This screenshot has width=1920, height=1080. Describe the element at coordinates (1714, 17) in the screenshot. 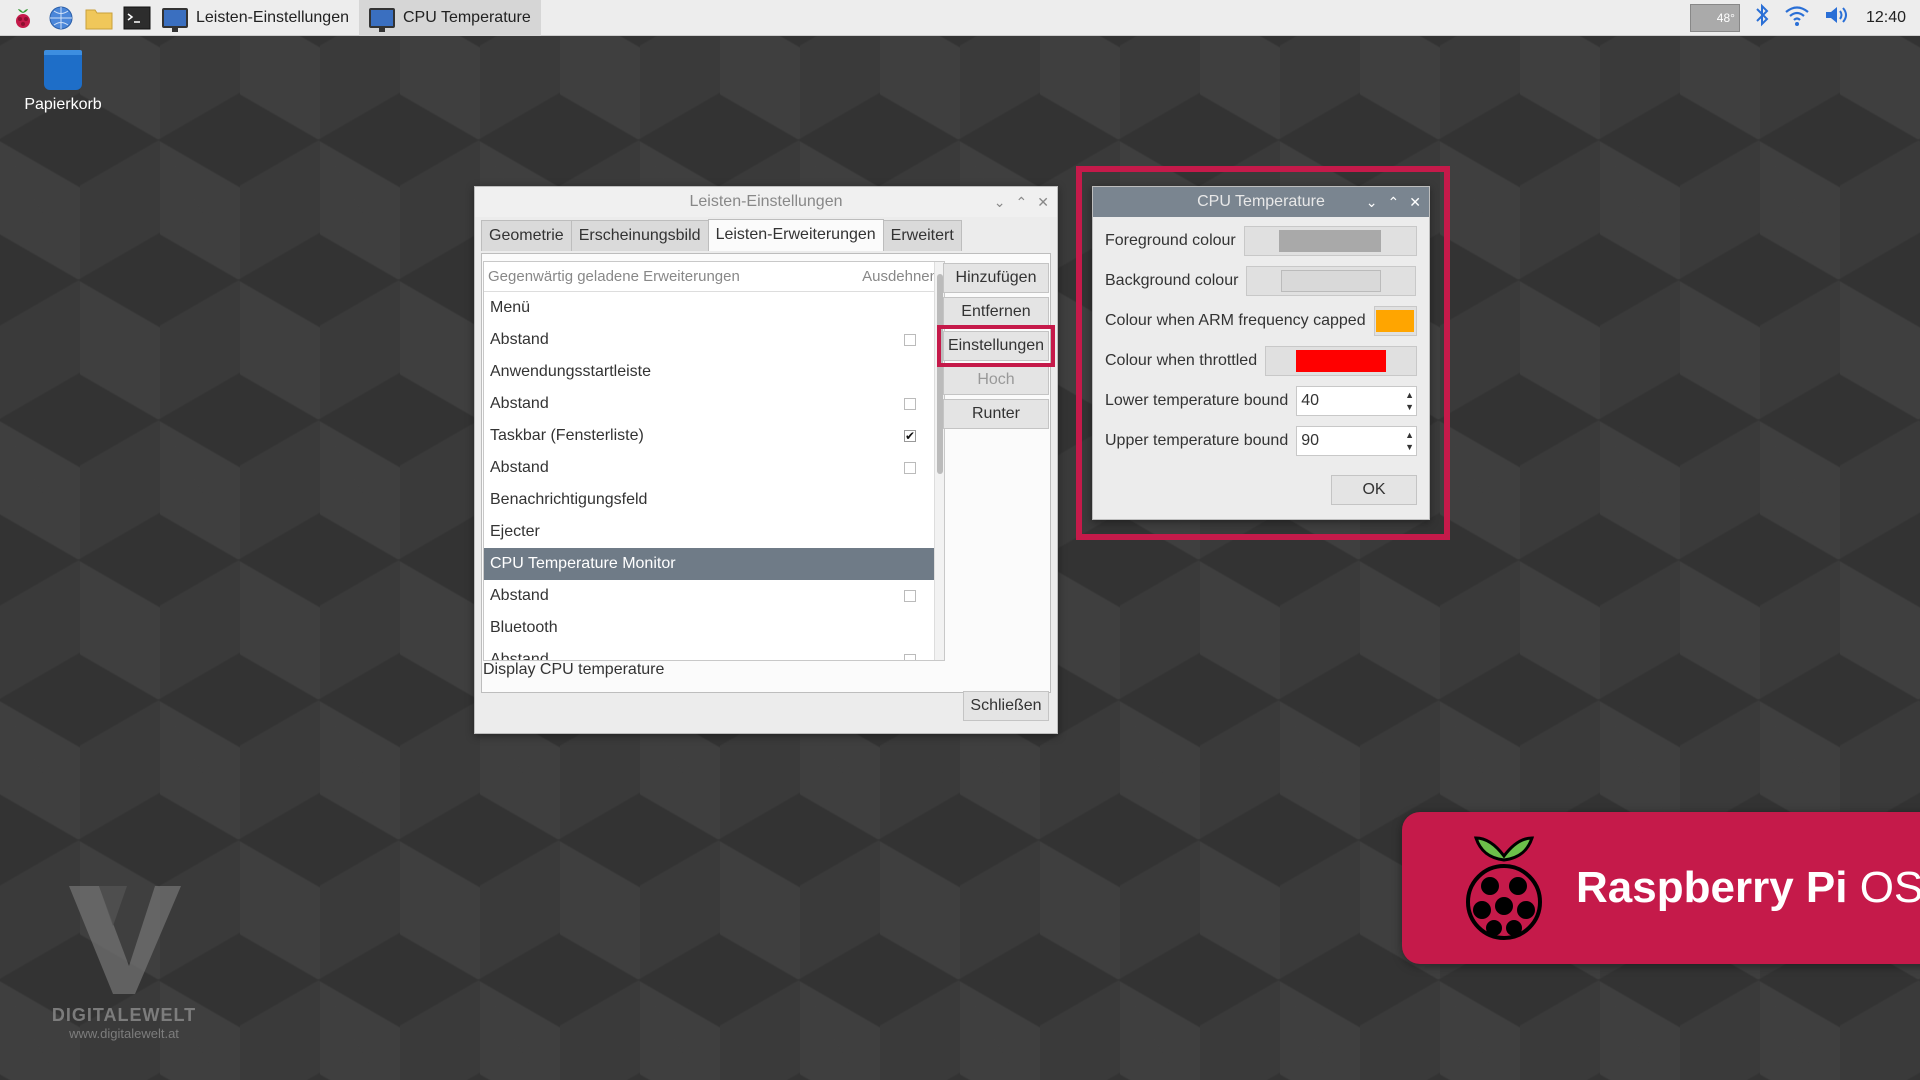

I see `cpu-temperature-indicator: 48°` at that location.